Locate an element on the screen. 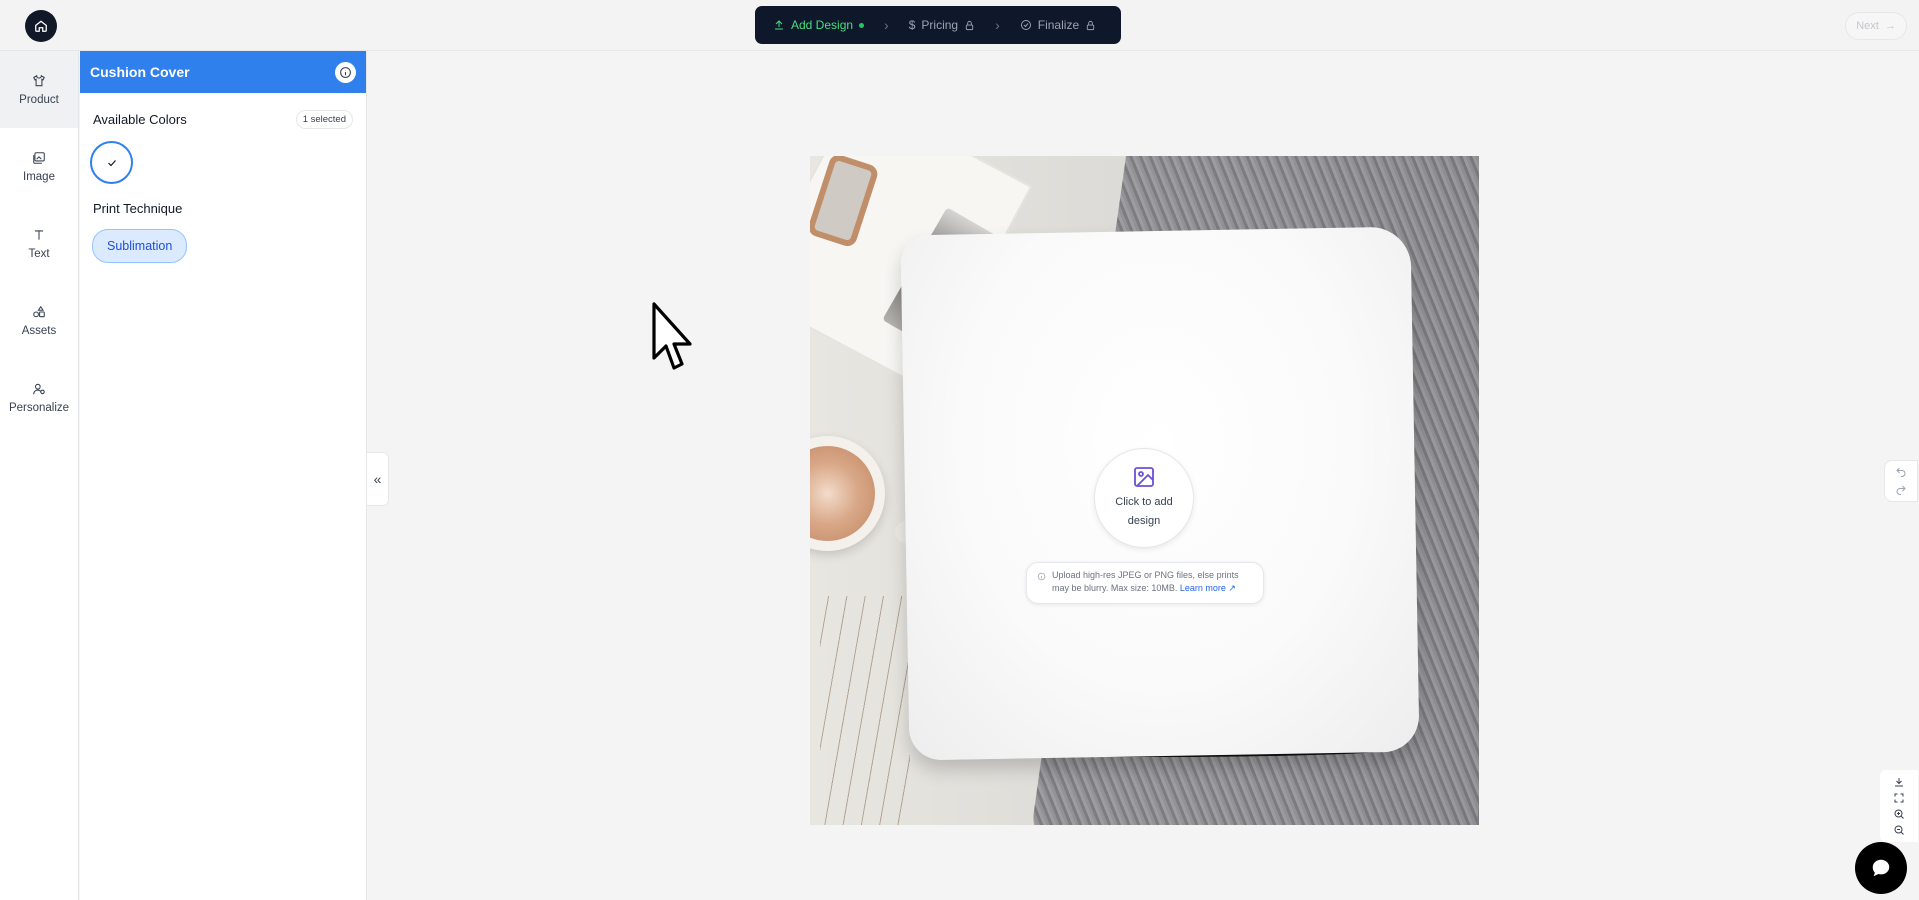  technique-chip-sublimation: Sublimation is located at coordinates (140, 246).